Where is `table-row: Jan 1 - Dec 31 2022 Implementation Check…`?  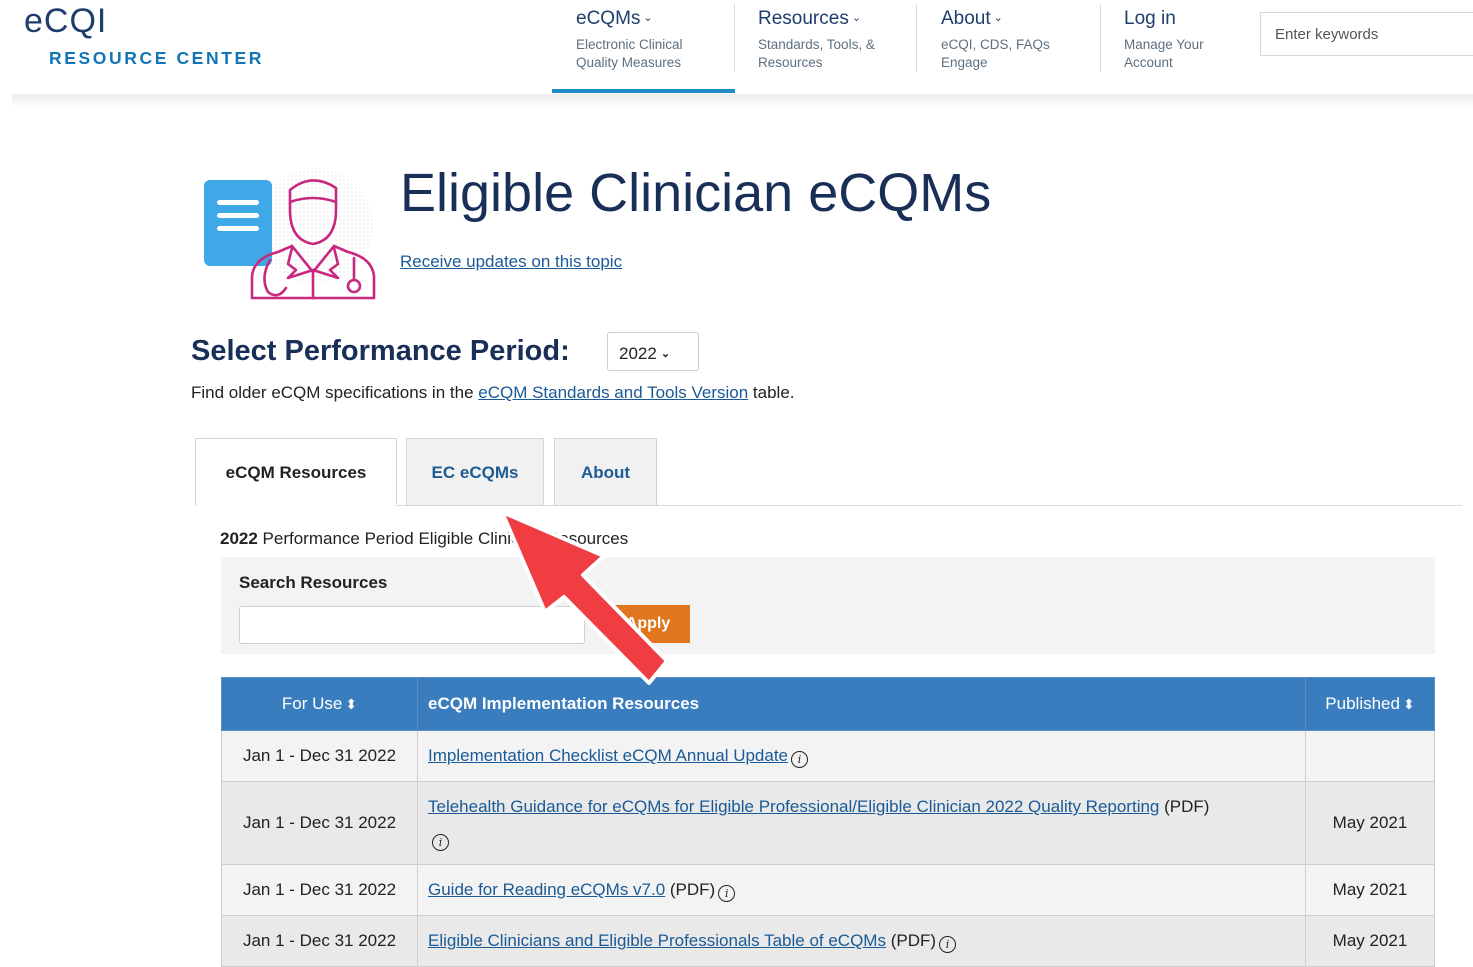
table-row: Jan 1 - Dec 31 2022 Implementation Check… is located at coordinates (828, 756).